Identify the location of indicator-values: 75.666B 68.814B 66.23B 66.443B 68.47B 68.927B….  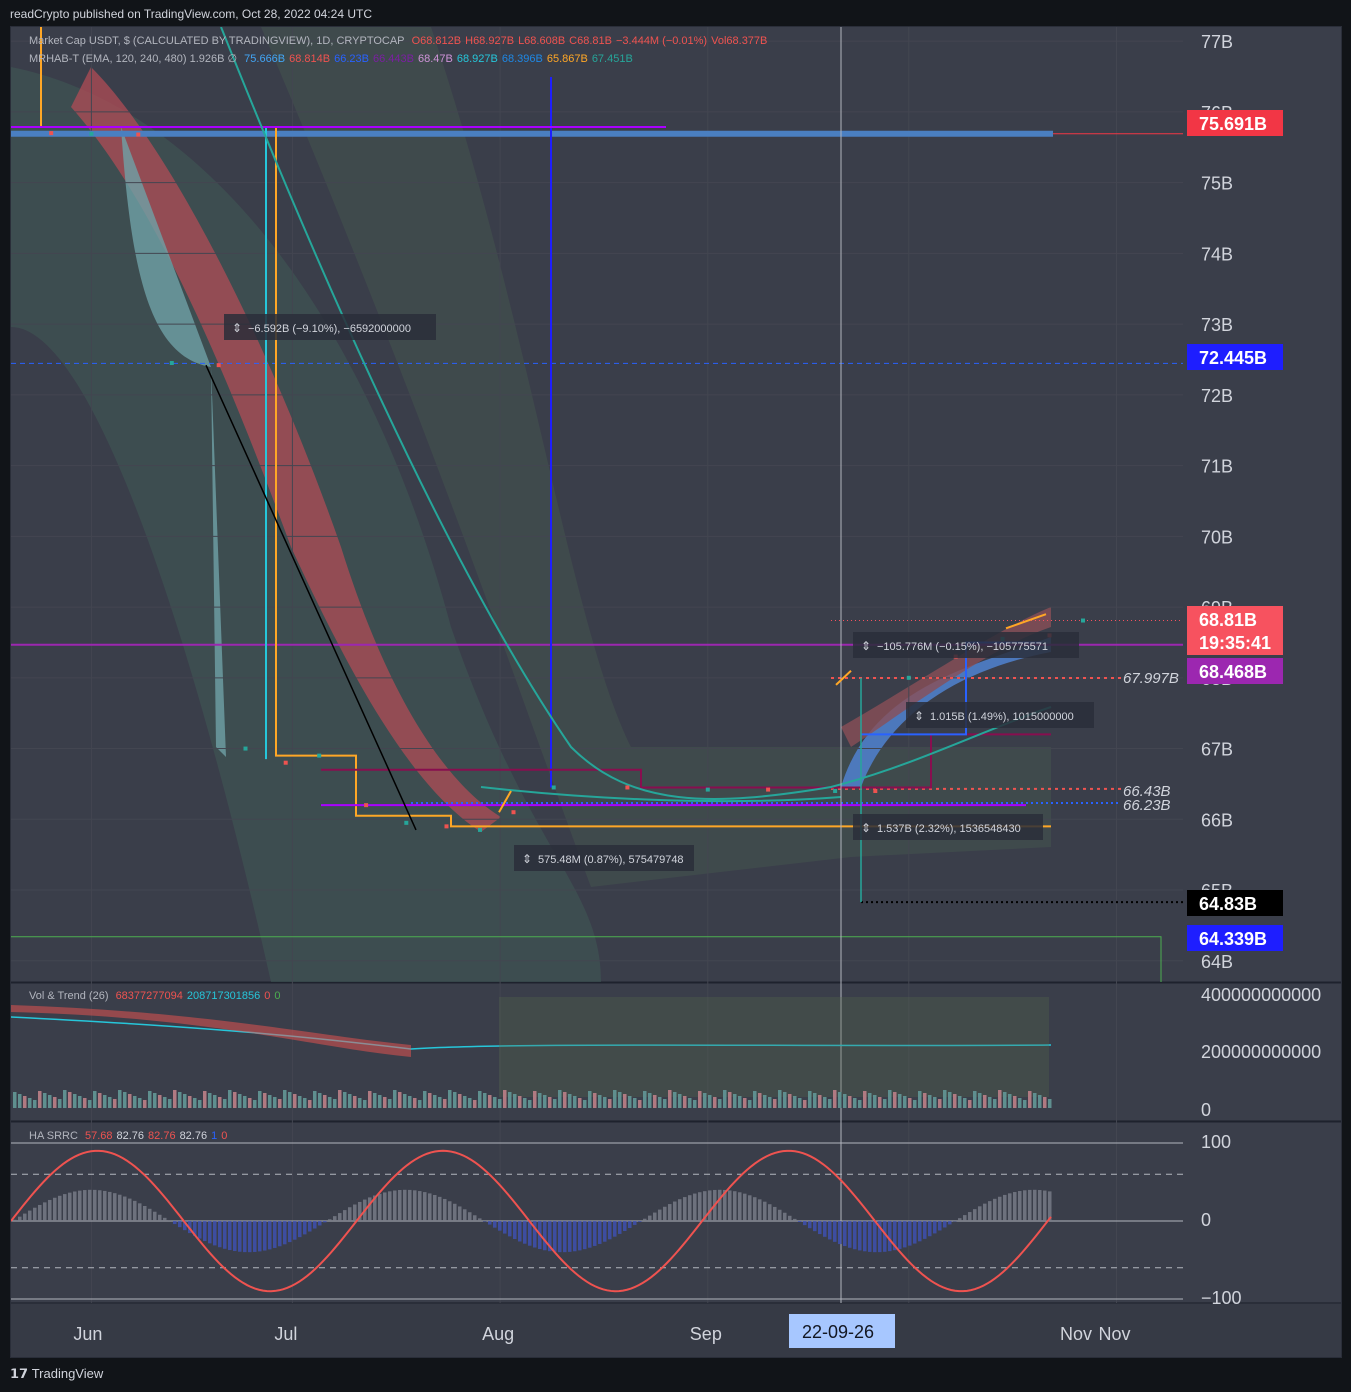
(440, 59).